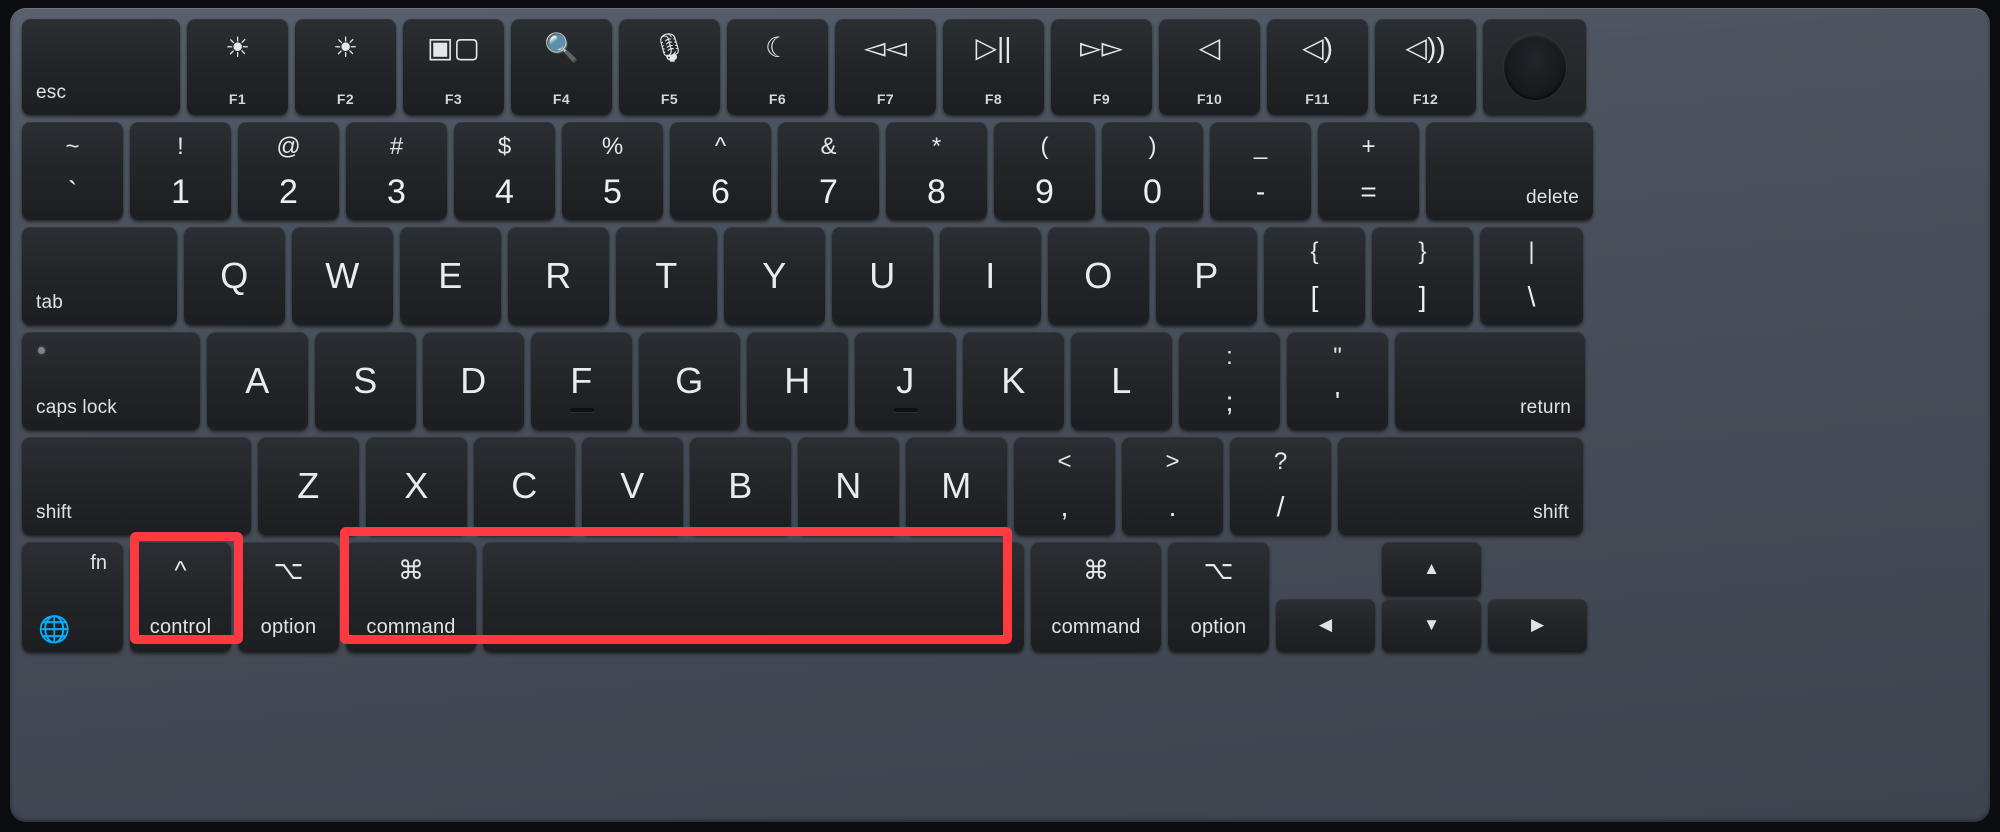  What do you see at coordinates (453, 99) in the screenshot?
I see `key-f3-label: F3` at bounding box center [453, 99].